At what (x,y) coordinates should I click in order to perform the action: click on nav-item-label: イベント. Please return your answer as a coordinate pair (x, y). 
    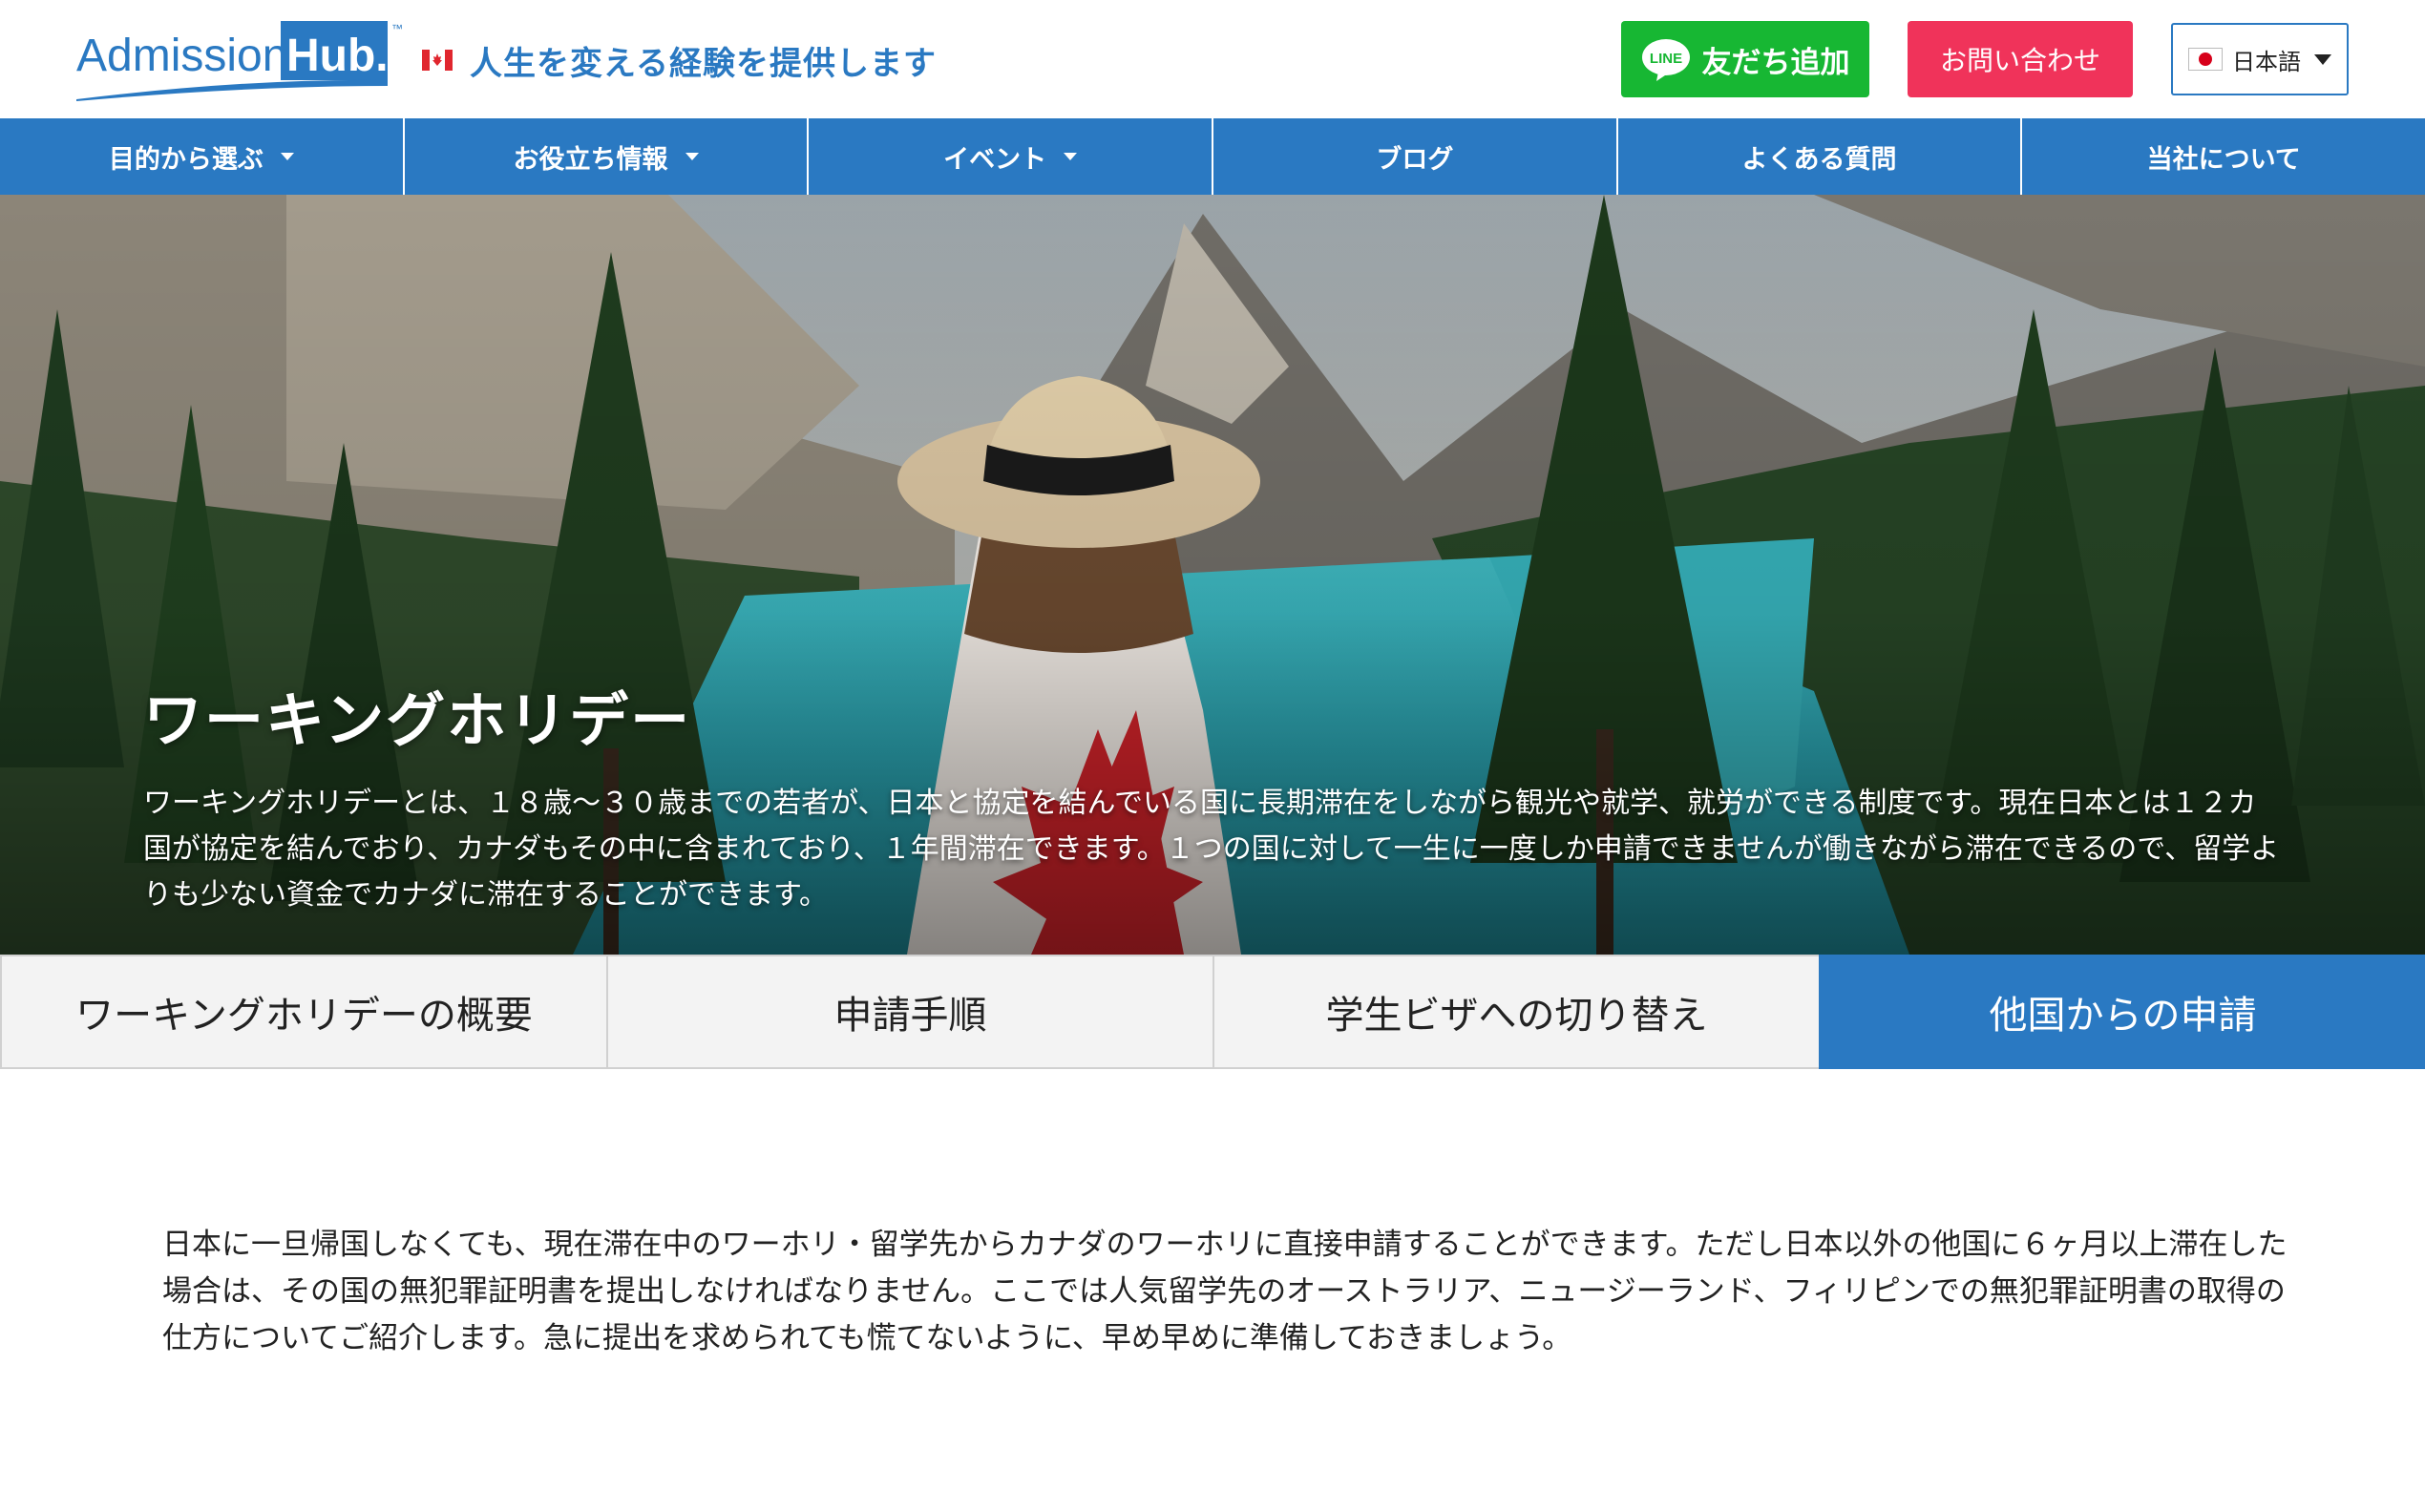
    Looking at the image, I should click on (995, 159).